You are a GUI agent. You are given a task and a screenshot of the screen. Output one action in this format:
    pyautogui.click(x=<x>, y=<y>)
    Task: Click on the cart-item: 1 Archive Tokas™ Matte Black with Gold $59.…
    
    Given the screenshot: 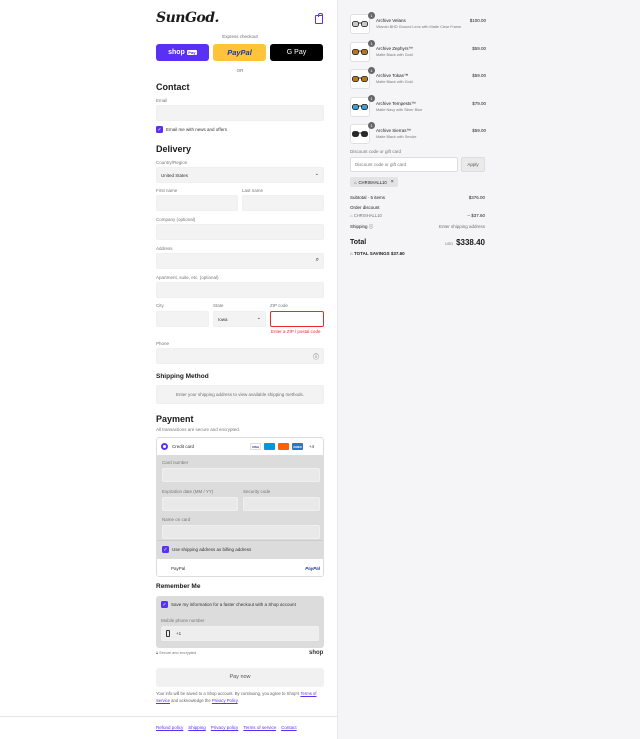 What is the action you would take?
    pyautogui.click(x=418, y=79)
    